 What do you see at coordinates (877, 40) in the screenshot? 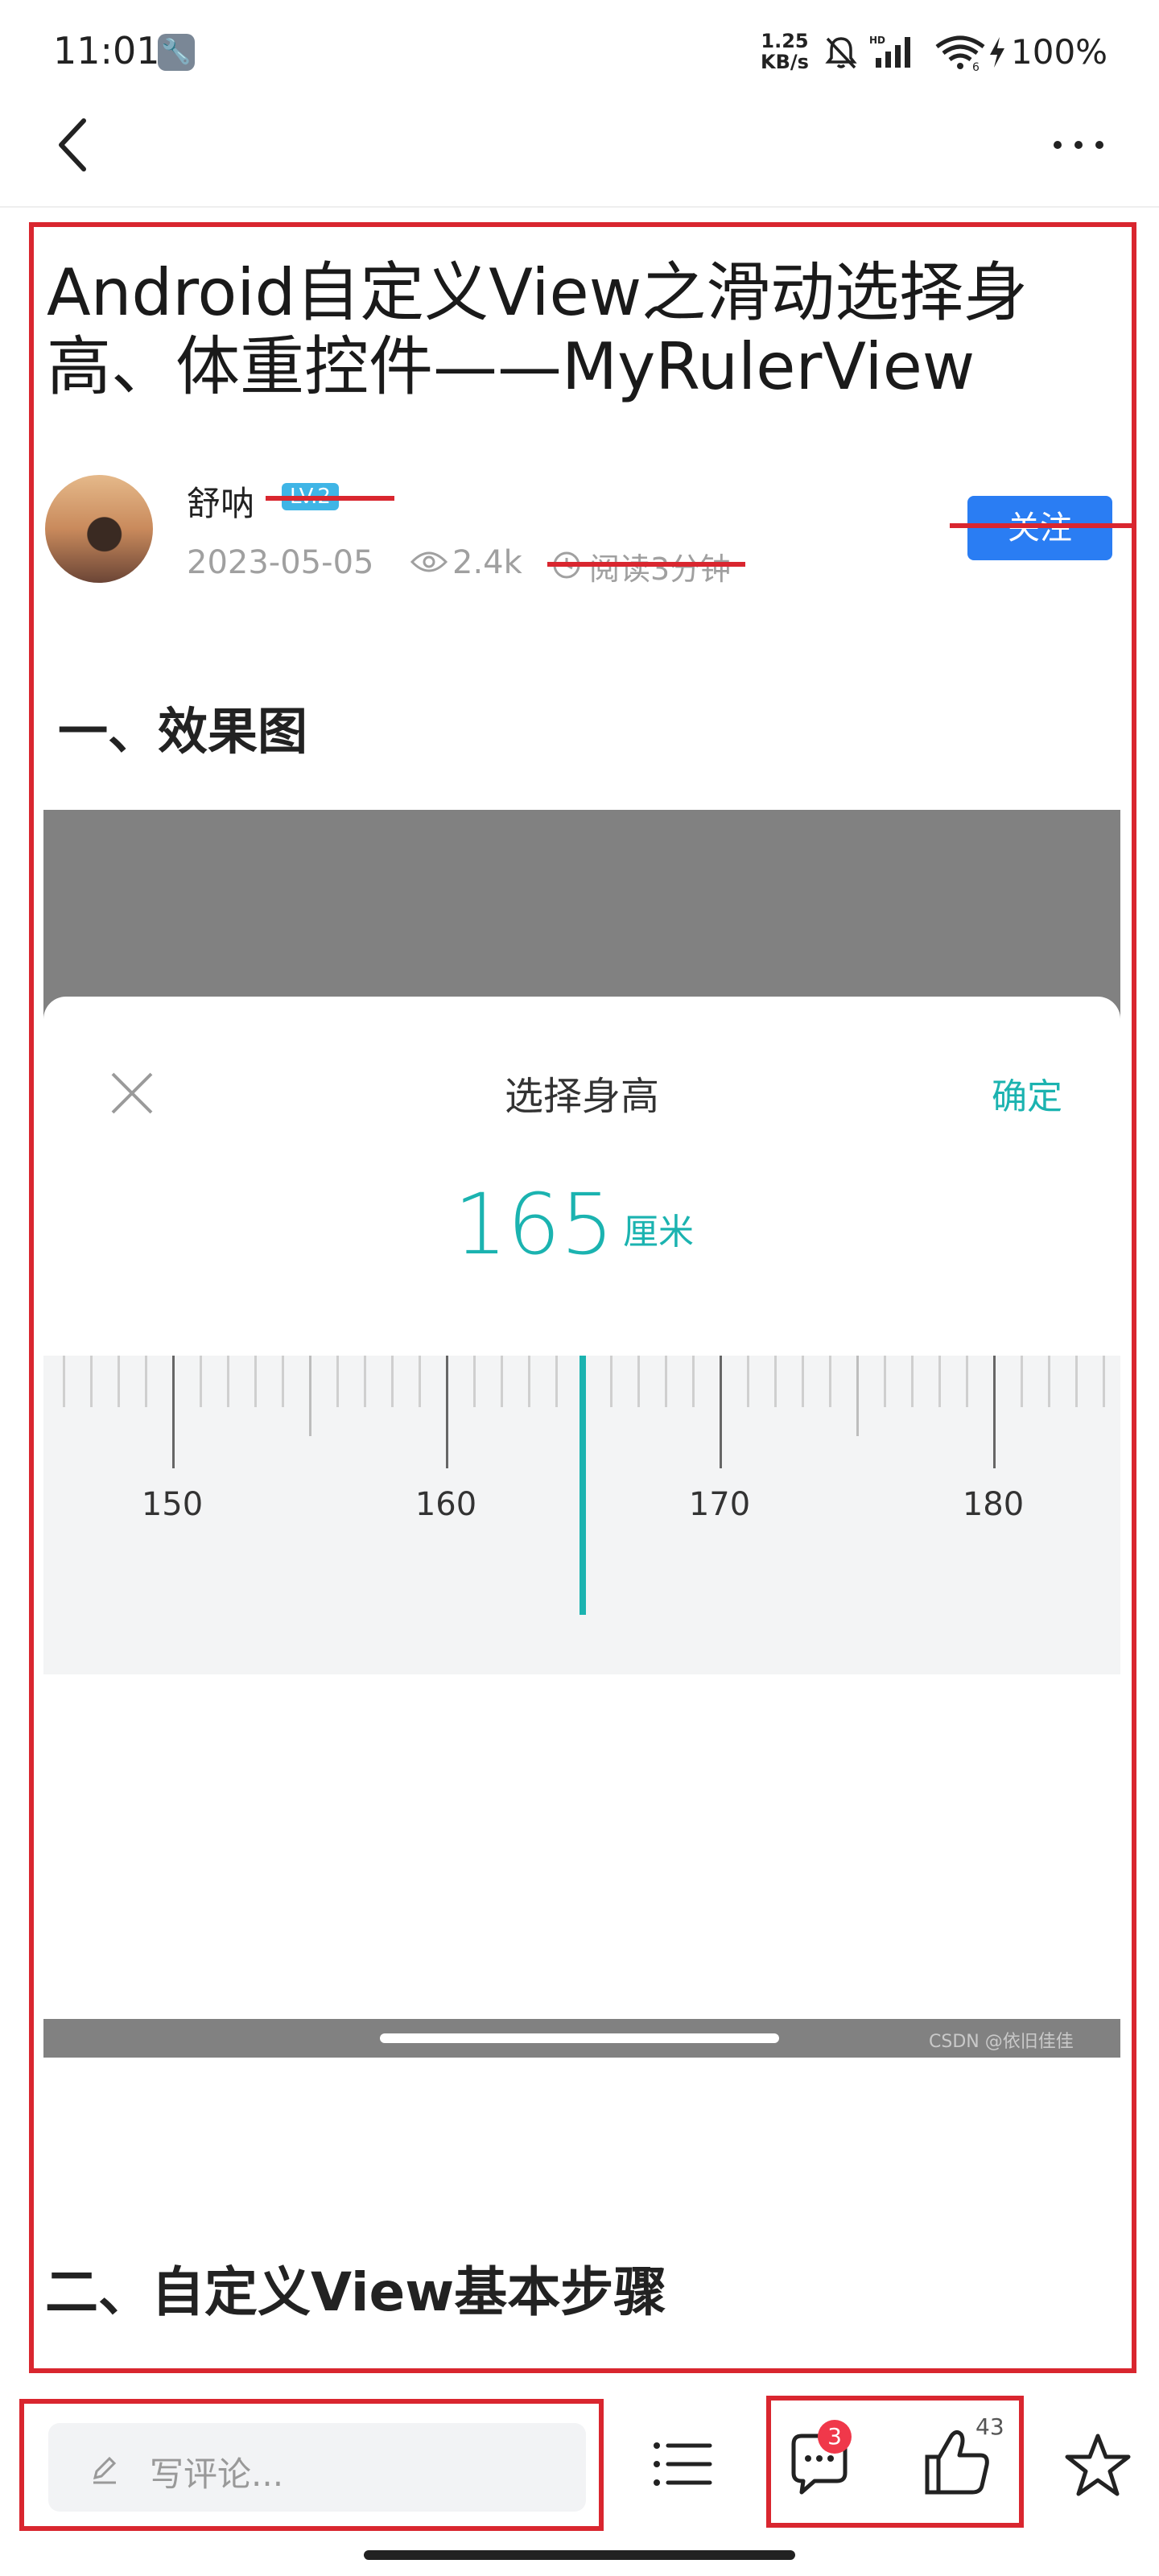
I see `svg-text: HD` at bounding box center [877, 40].